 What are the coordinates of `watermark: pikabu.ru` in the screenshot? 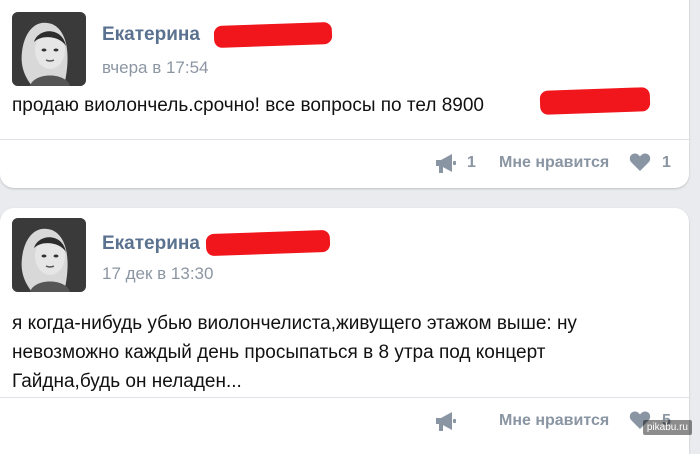 It's located at (667, 427).